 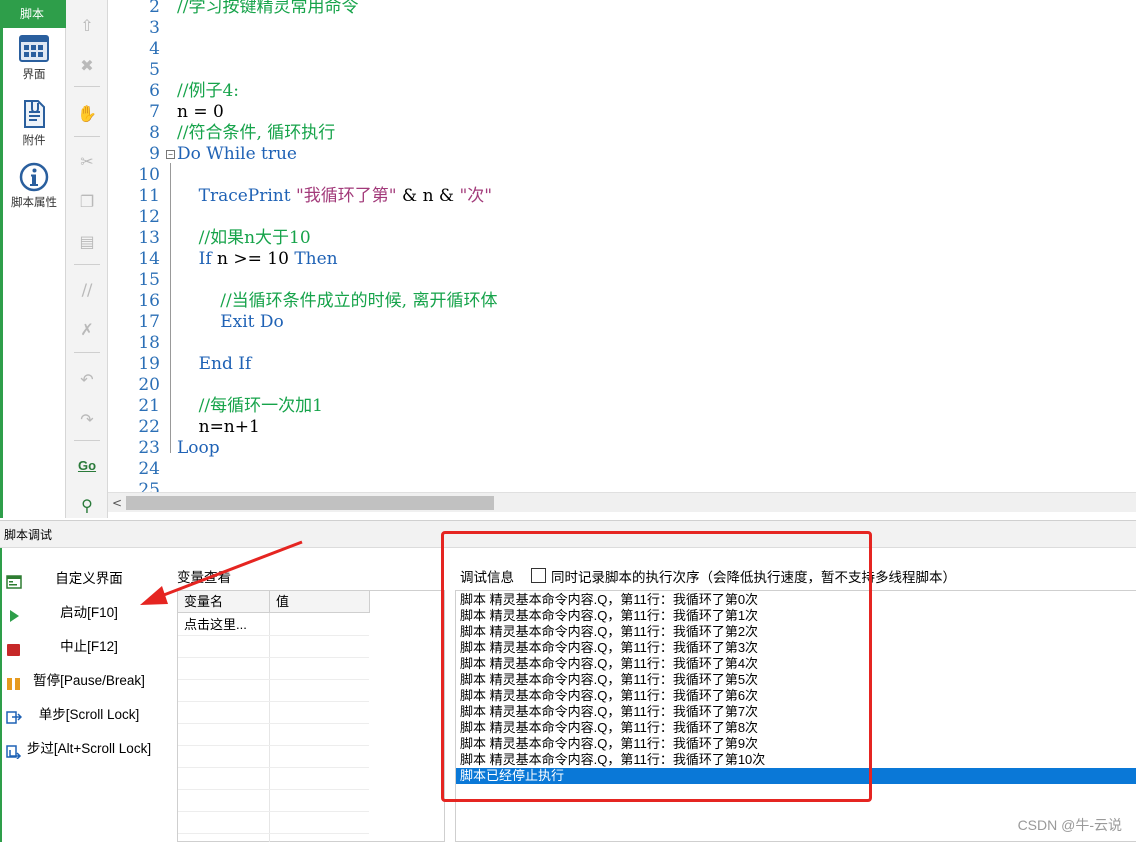 I want to click on code-line: 20, so click(x=622, y=385).